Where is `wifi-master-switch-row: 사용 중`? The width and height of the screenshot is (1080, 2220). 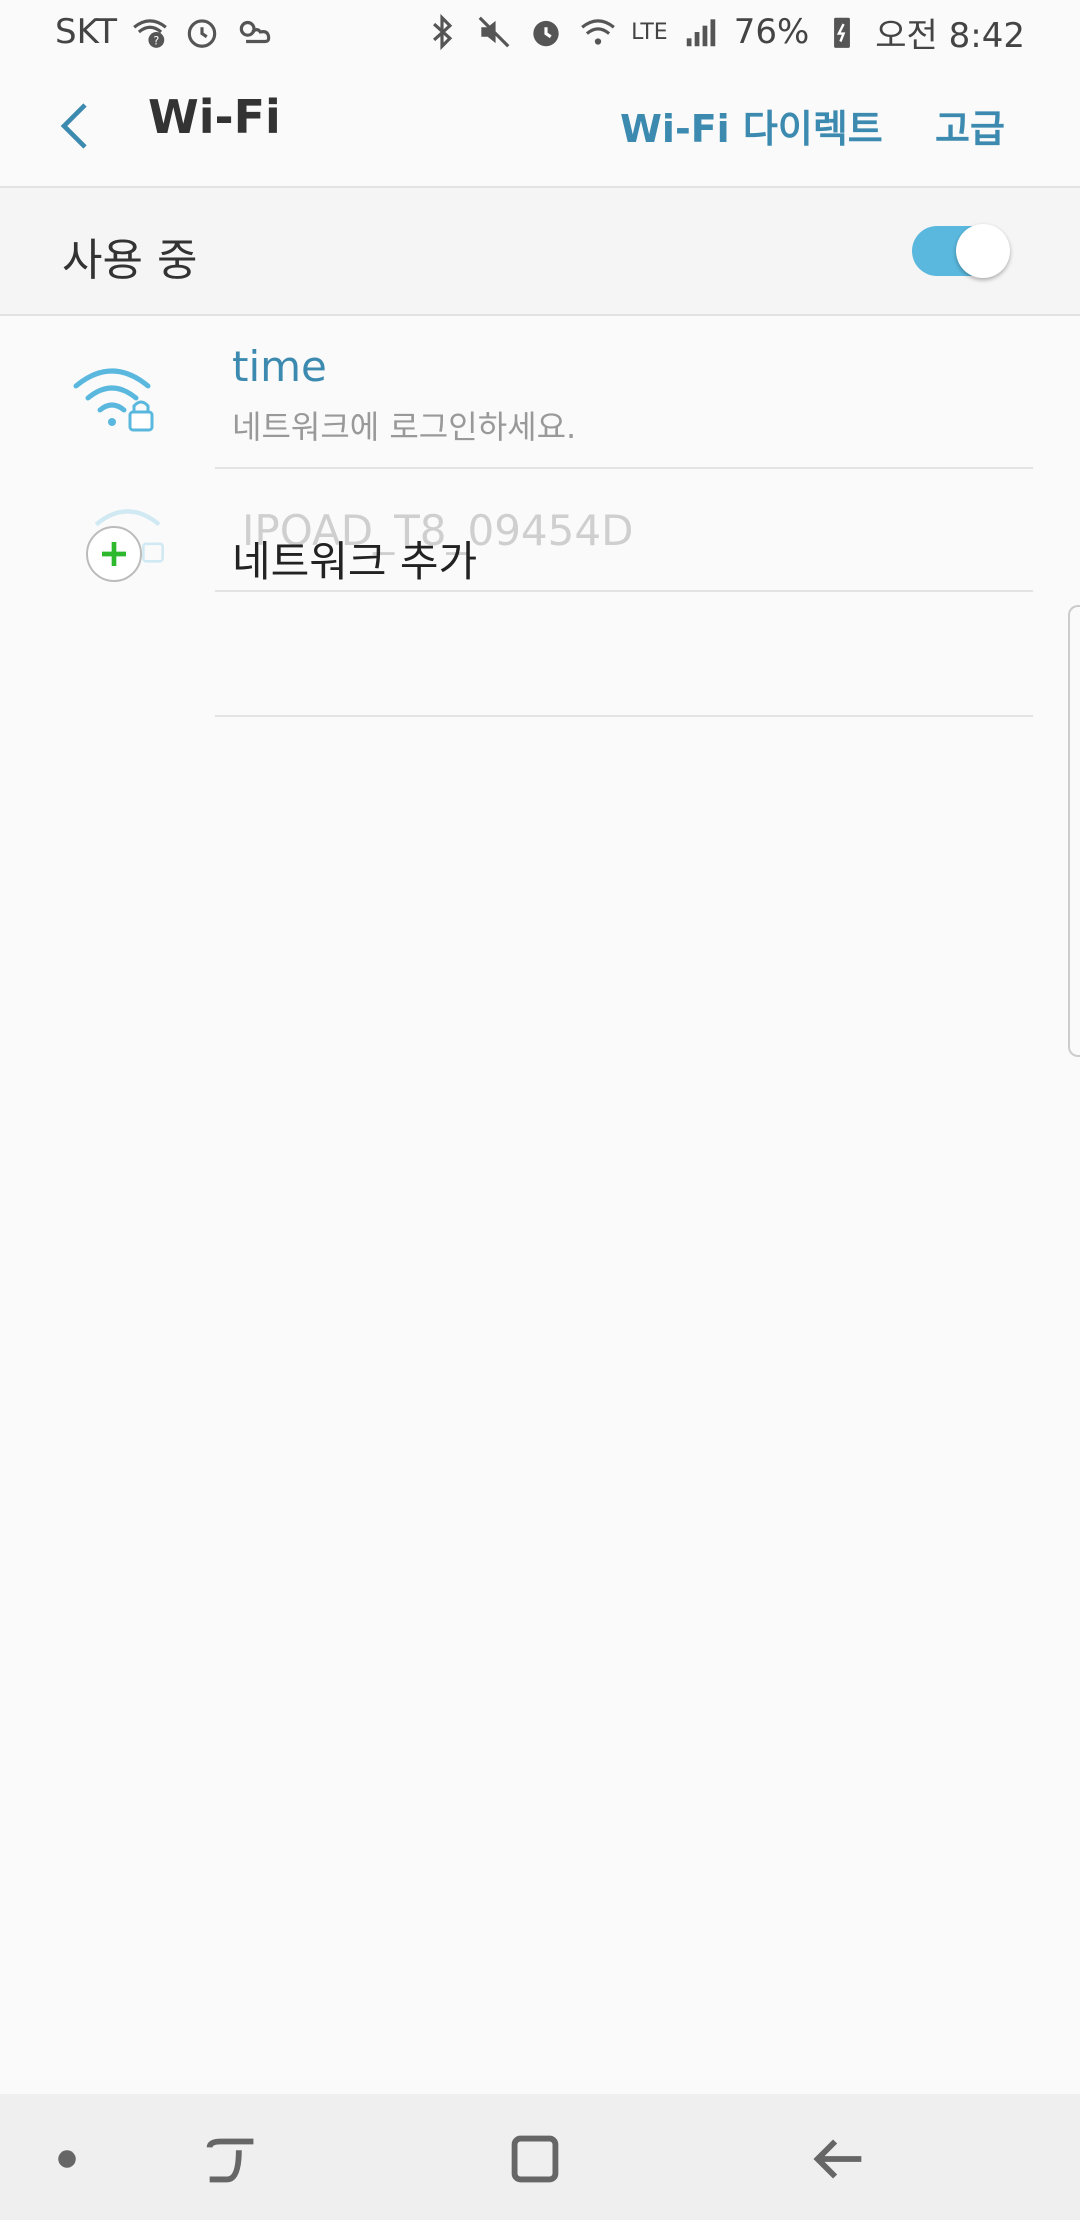
wifi-master-switch-row: 사용 중 is located at coordinates (540, 251).